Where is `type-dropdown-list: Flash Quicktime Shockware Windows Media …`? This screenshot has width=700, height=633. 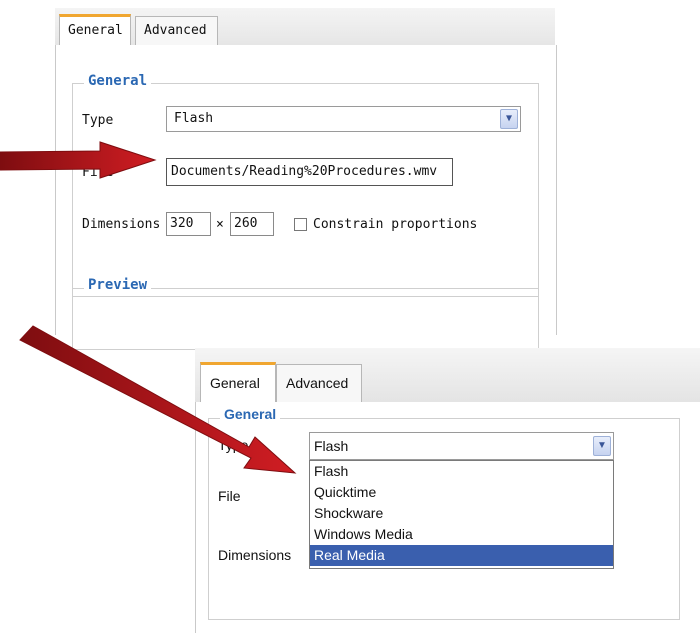 type-dropdown-list: Flash Quicktime Shockware Windows Media … is located at coordinates (461, 514).